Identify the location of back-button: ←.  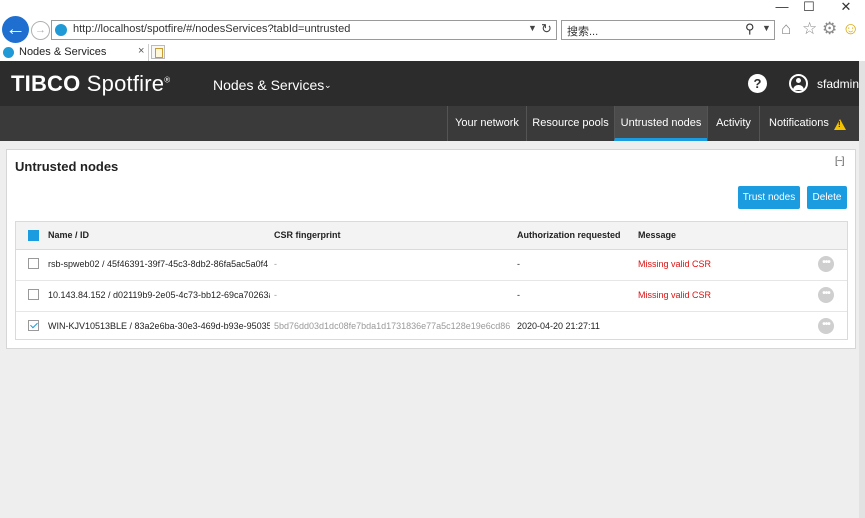
(15, 29).